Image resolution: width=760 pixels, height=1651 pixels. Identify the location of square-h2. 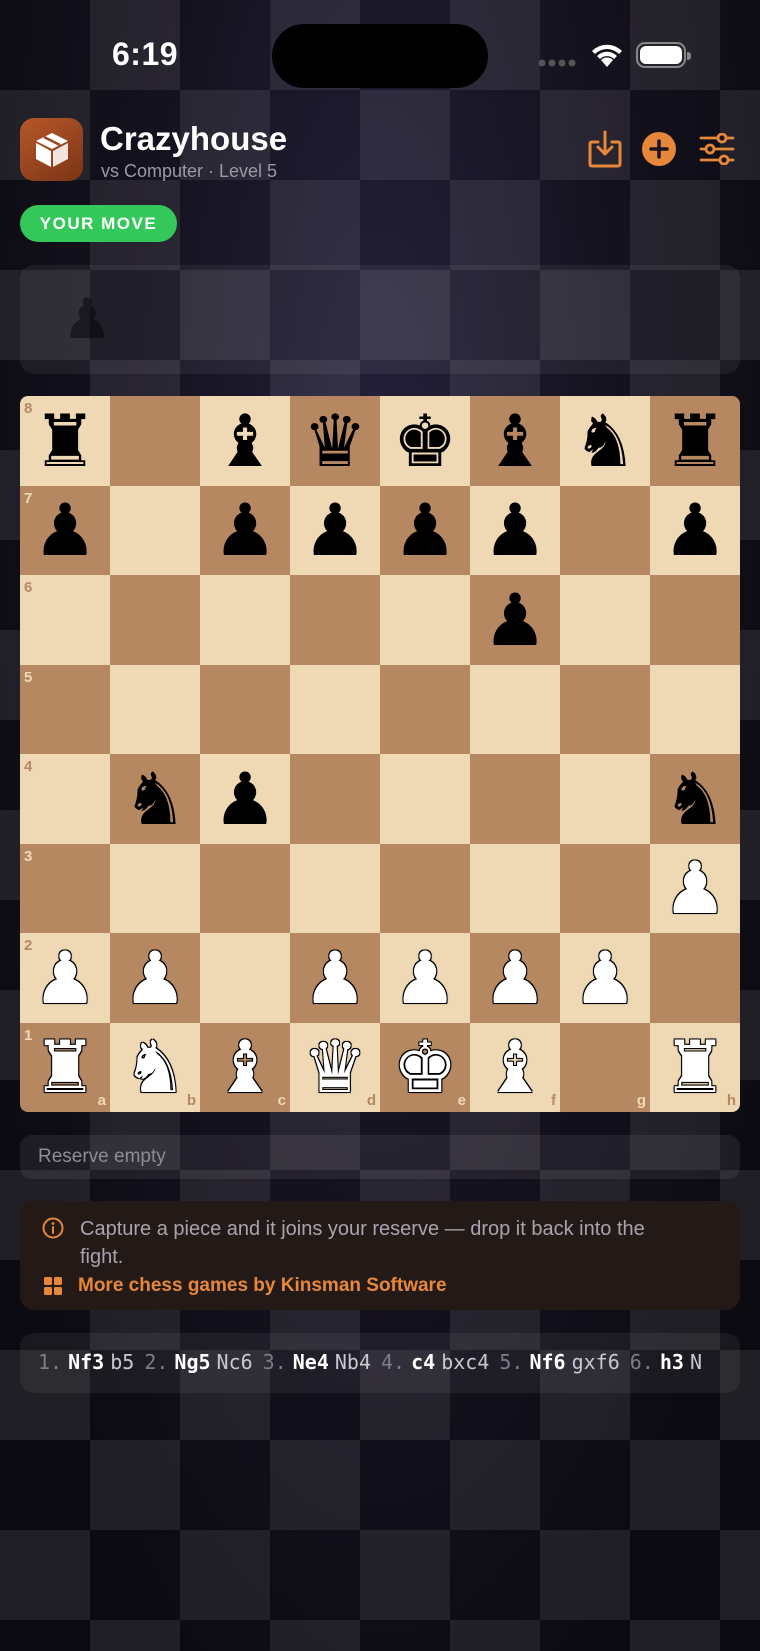
(695, 978).